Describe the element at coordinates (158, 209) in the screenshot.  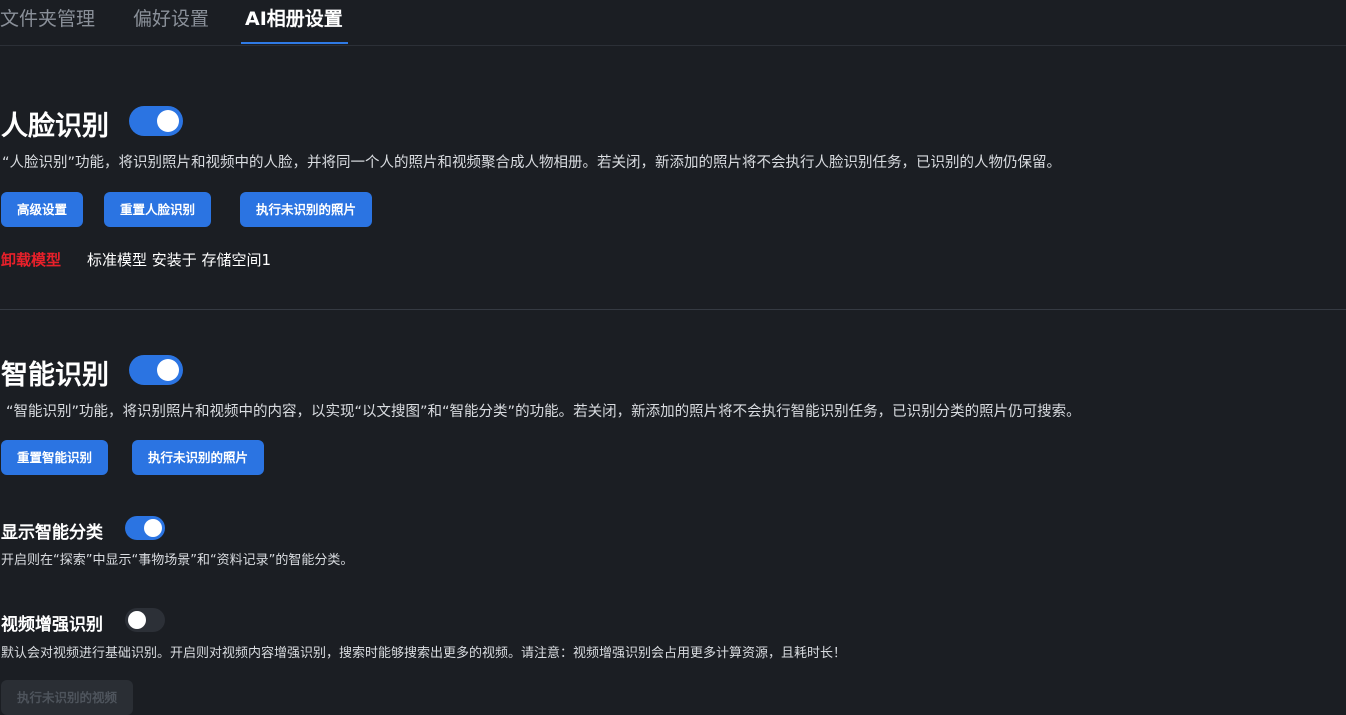
I see `reset-face-recognition-button: 重置人脸识别` at that location.